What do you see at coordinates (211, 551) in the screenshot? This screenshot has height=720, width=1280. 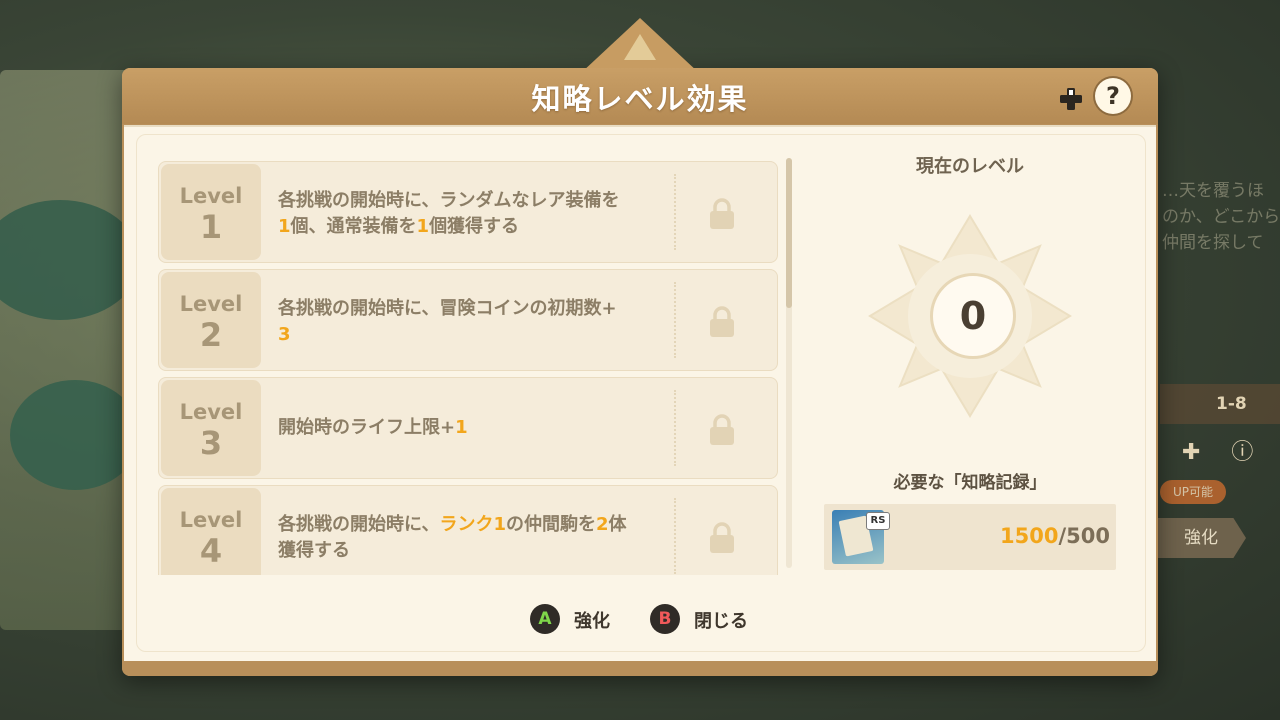 I see `level-number: 4` at bounding box center [211, 551].